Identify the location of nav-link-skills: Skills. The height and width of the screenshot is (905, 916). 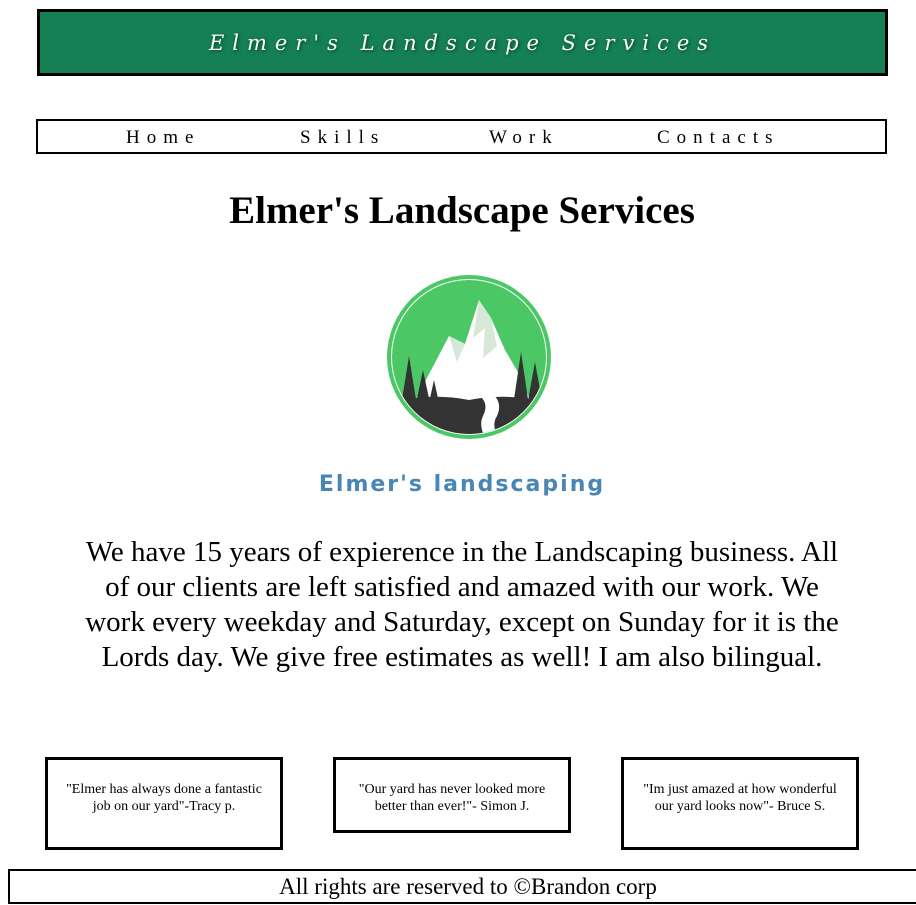
(342, 138).